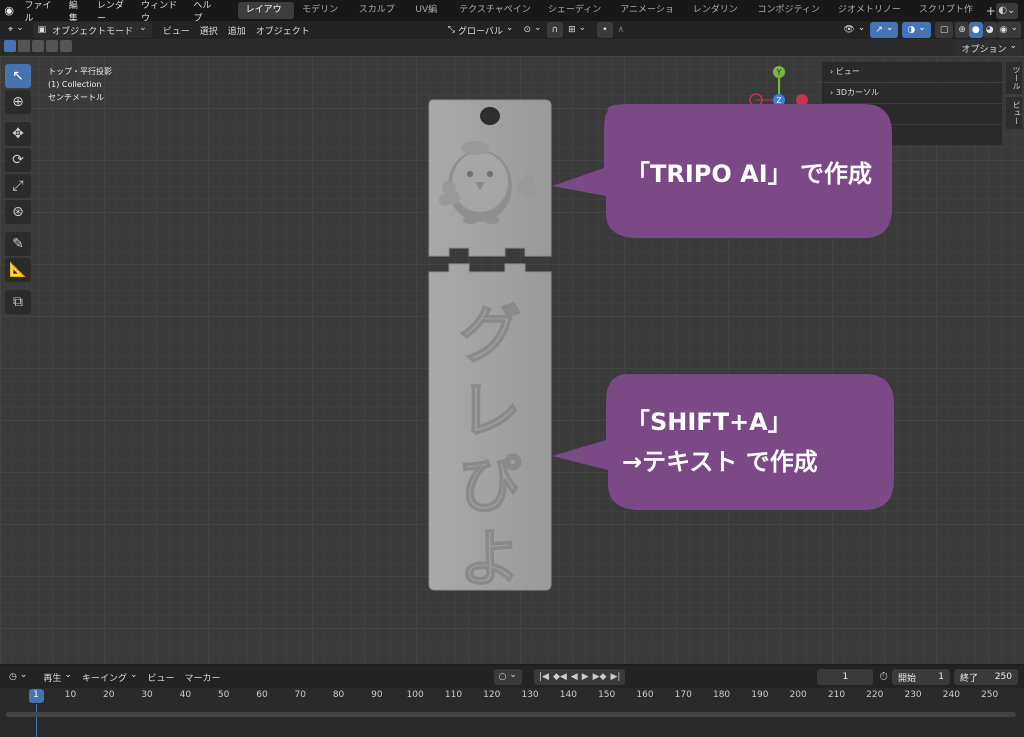 Image resolution: width=1024 pixels, height=737 pixels. What do you see at coordinates (40, 12) in the screenshot?
I see `menu-file: ファイル` at bounding box center [40, 12].